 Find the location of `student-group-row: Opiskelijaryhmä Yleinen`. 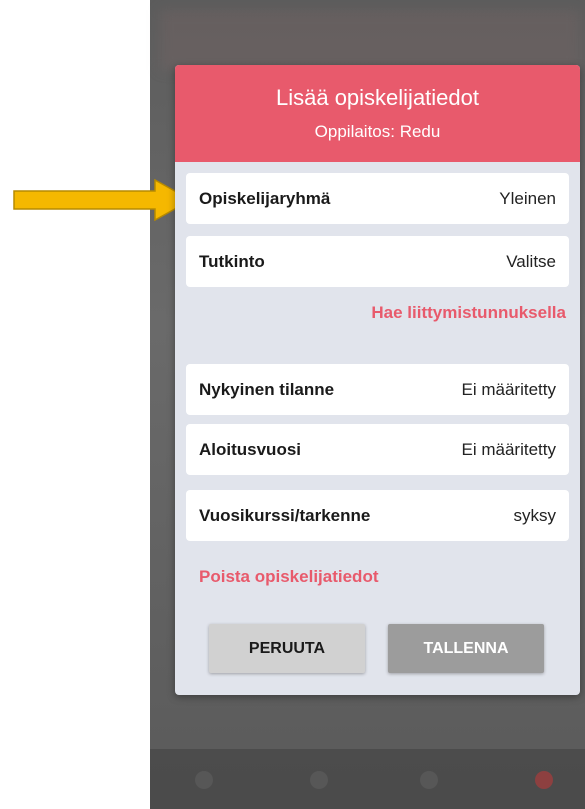

student-group-row: Opiskelijaryhmä Yleinen is located at coordinates (377, 198).